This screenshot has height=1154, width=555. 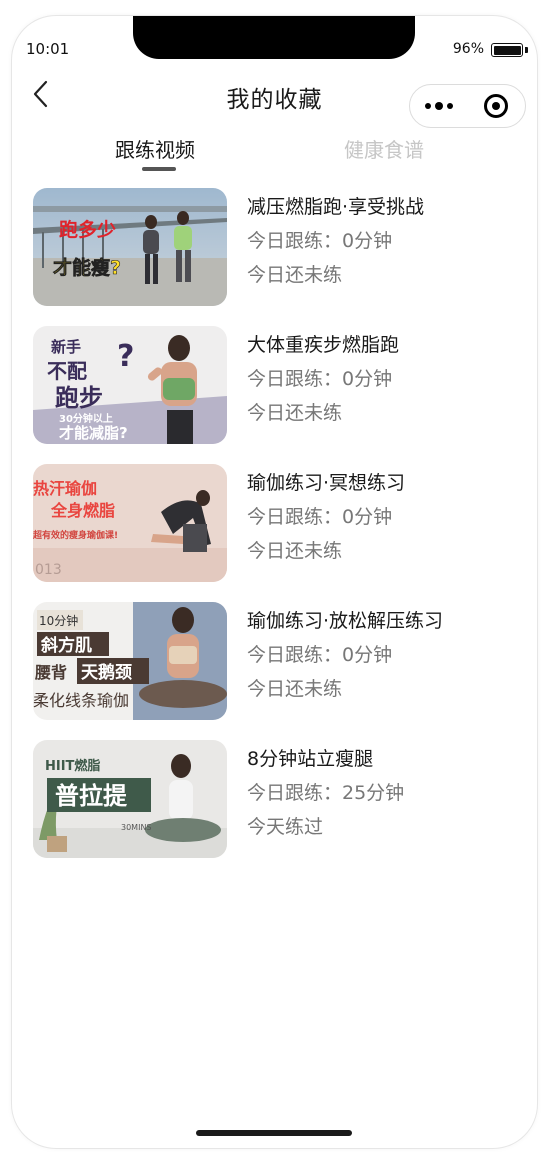 What do you see at coordinates (130, 661) in the screenshot?
I see `video-thumbnail: 10分钟 斜方肌 腰背 天鹅颈 柔化线条瑜伽` at bounding box center [130, 661].